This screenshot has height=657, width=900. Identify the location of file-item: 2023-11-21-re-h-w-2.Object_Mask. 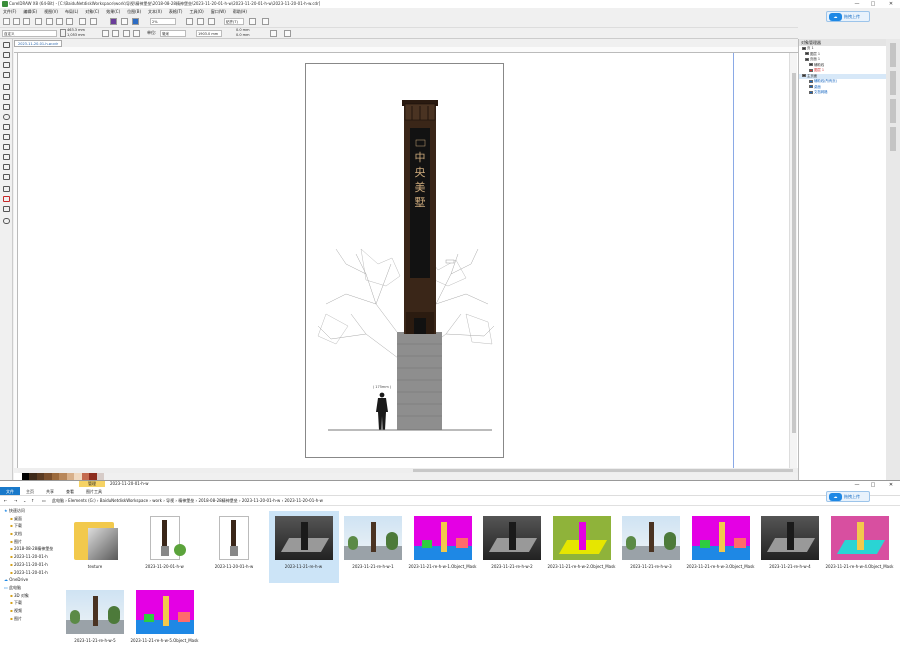
(582, 547).